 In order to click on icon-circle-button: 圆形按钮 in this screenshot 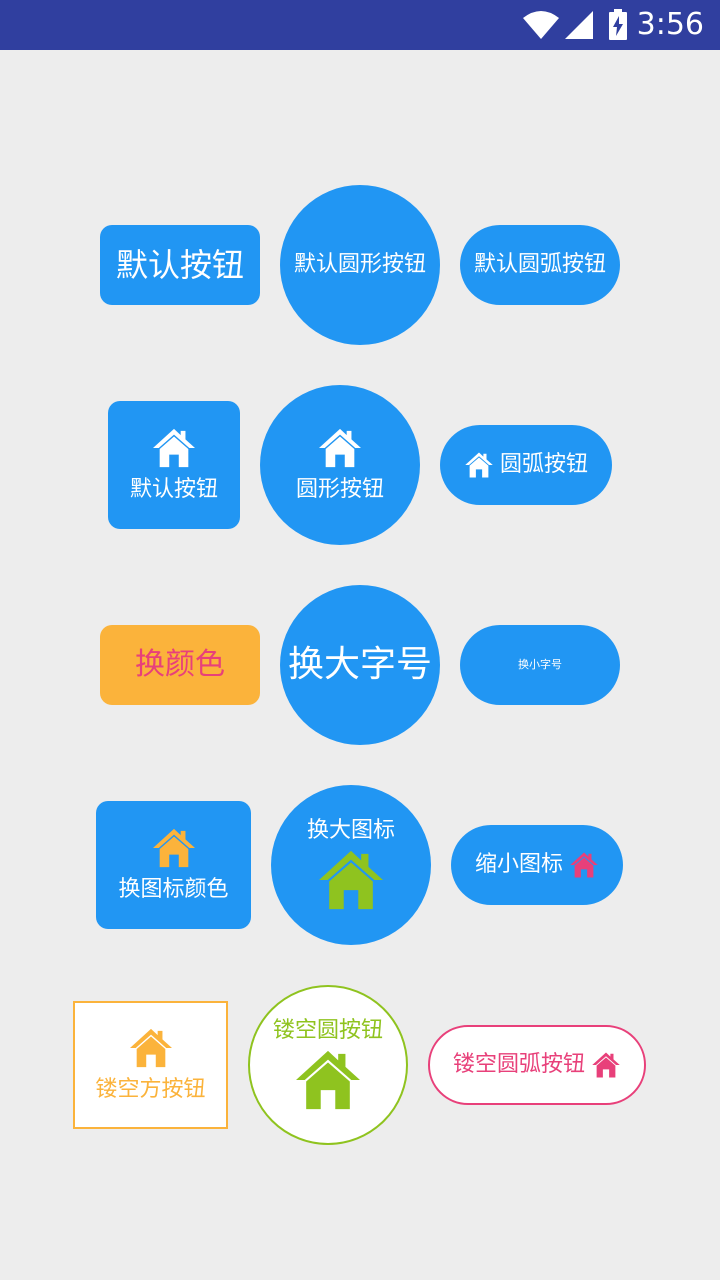, I will do `click(340, 465)`.